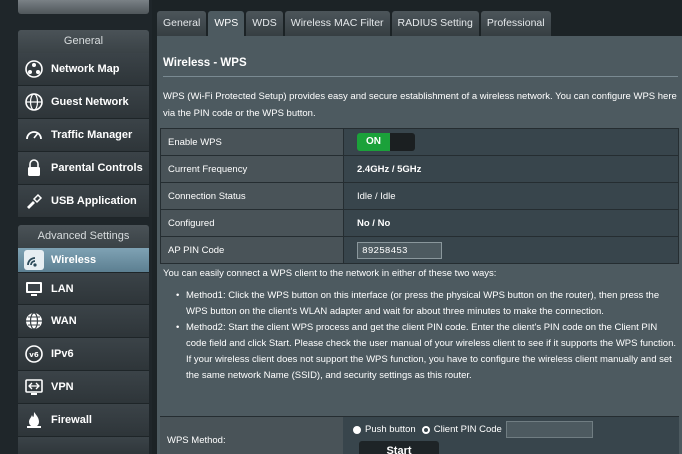 The width and height of the screenshot is (682, 454). What do you see at coordinates (226, 23) in the screenshot?
I see `tab-wps: WPS` at bounding box center [226, 23].